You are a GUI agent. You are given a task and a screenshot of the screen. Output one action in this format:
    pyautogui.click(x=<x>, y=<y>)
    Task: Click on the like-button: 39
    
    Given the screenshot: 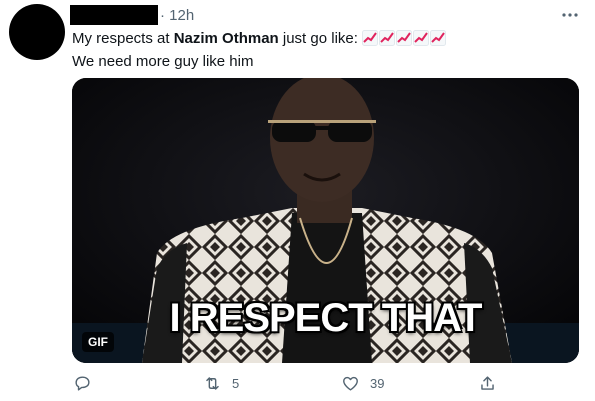 What is the action you would take?
    pyautogui.click(x=362, y=383)
    